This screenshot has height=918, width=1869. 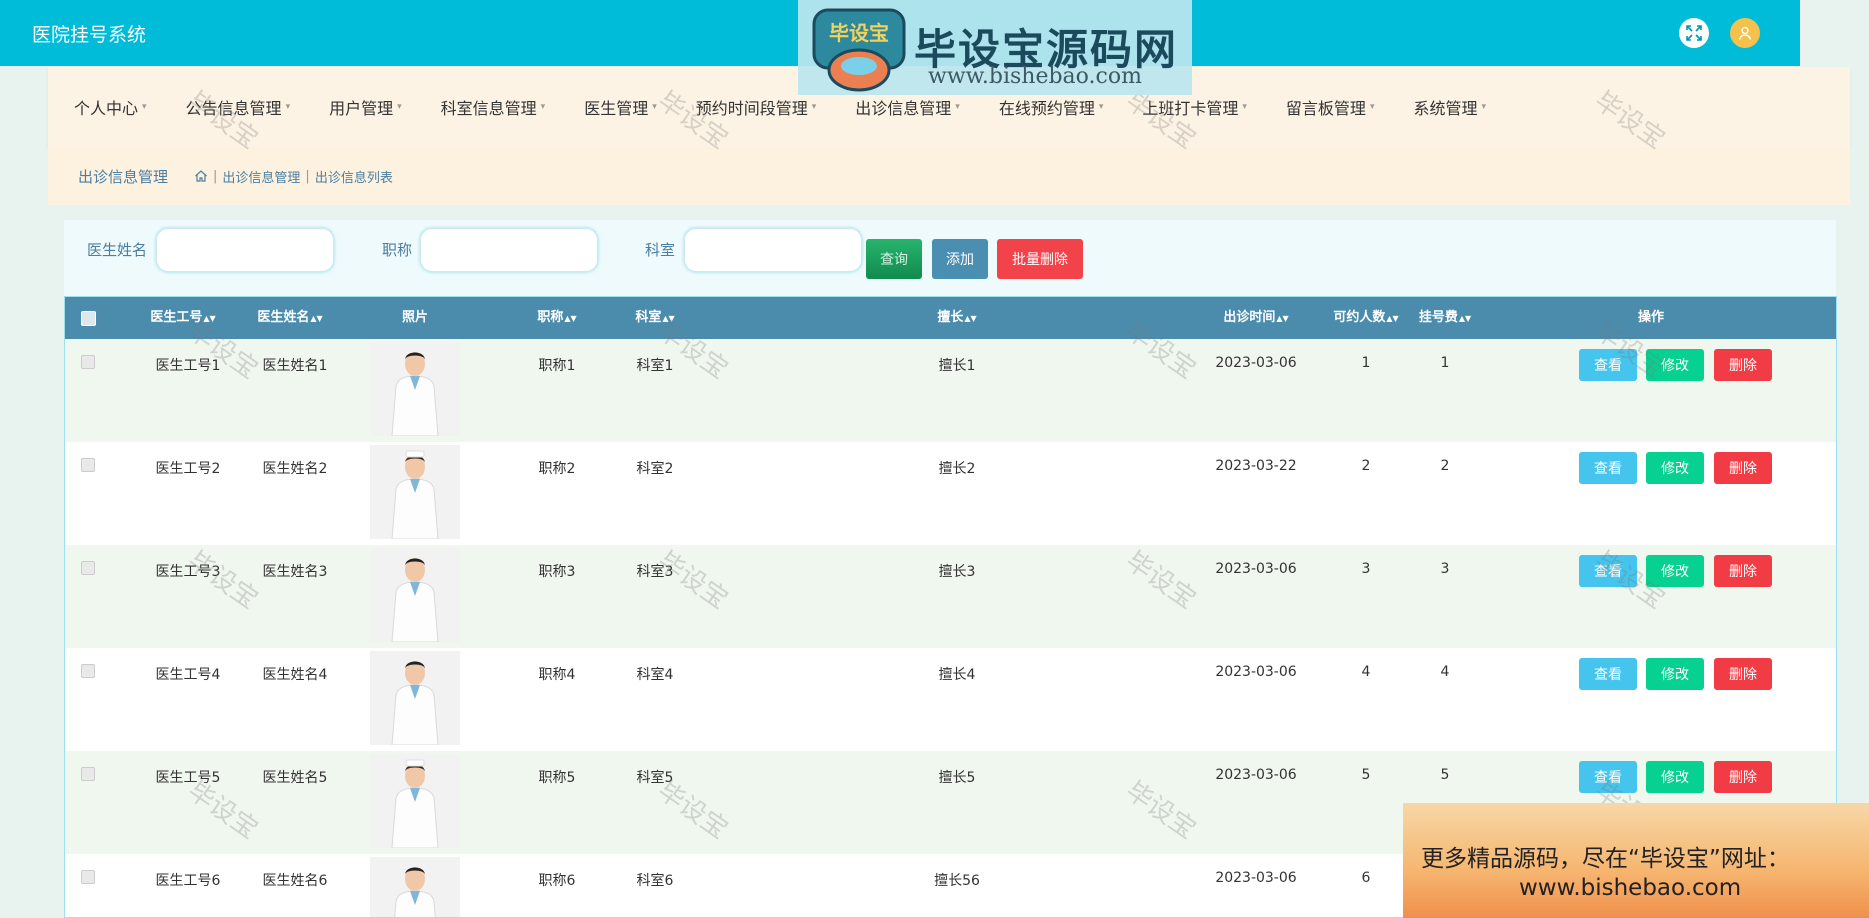 I want to click on cell-doctor-name: 医生姓名4, so click(x=295, y=675).